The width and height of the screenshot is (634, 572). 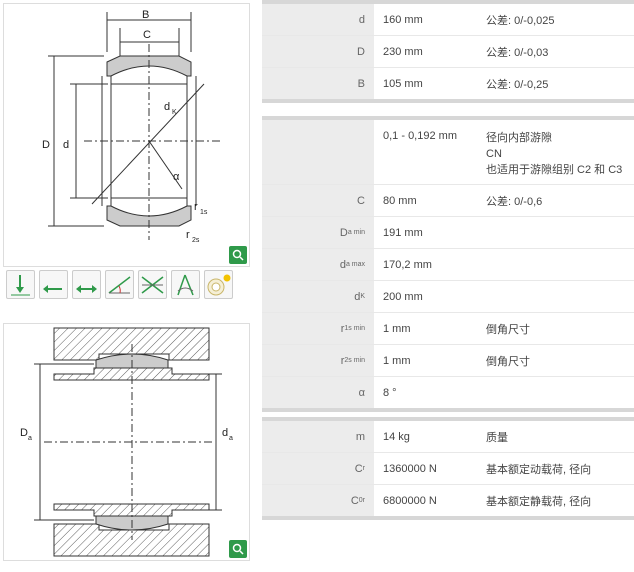 What do you see at coordinates (448, 233) in the screenshot?
I see `table-row: Da min 191 mm` at bounding box center [448, 233].